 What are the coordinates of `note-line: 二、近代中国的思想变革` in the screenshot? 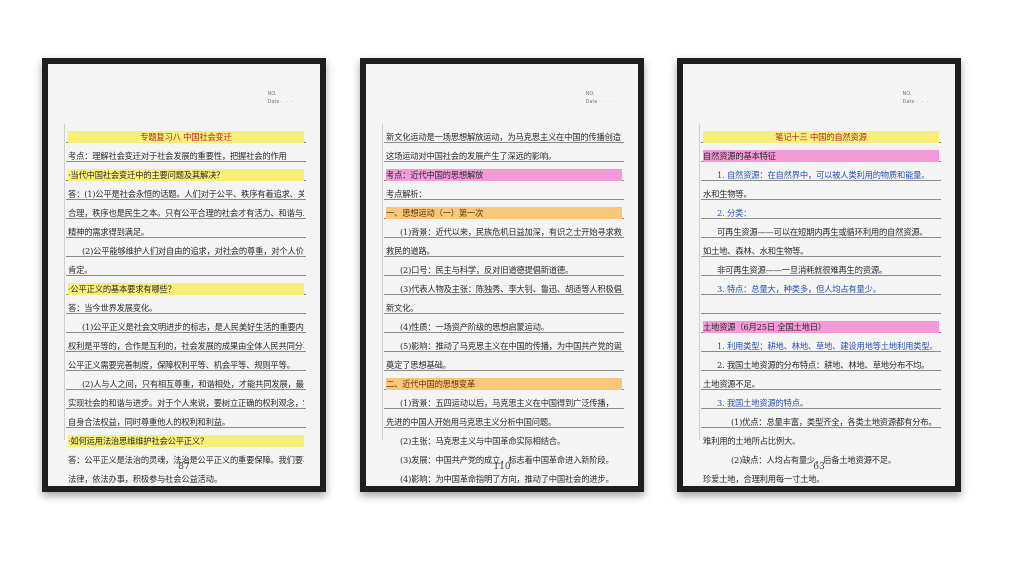 It's located at (504, 384).